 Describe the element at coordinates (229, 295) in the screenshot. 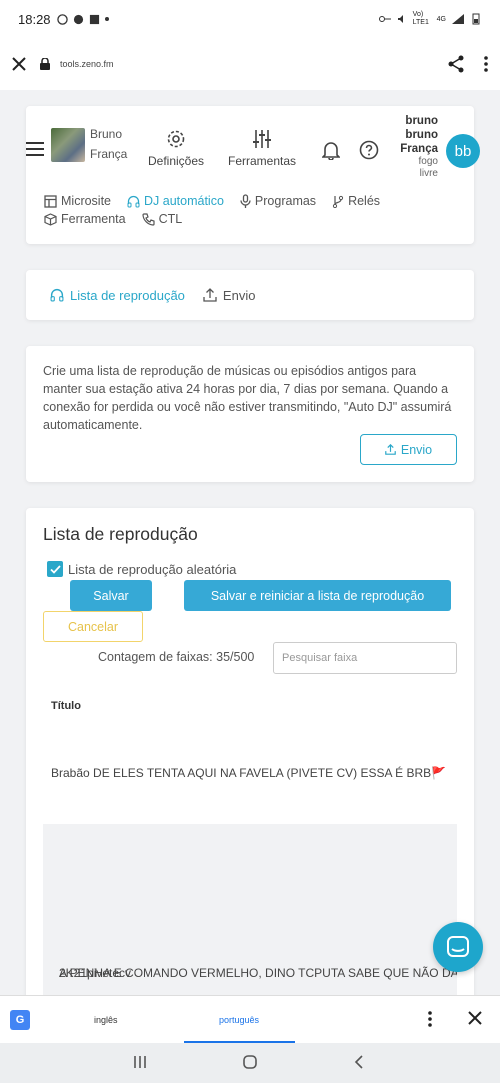

I see `tab-upload: Envio` at that location.